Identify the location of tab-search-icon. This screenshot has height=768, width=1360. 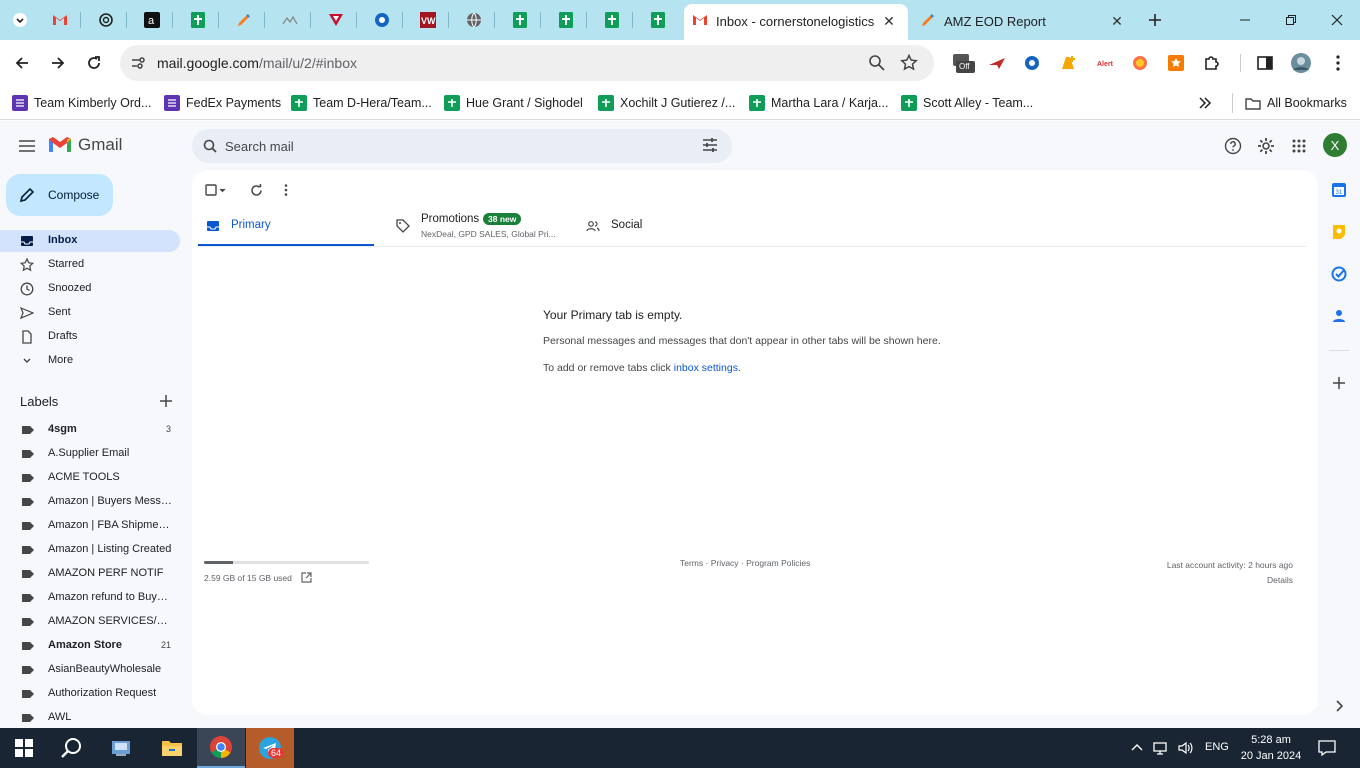
(20, 20).